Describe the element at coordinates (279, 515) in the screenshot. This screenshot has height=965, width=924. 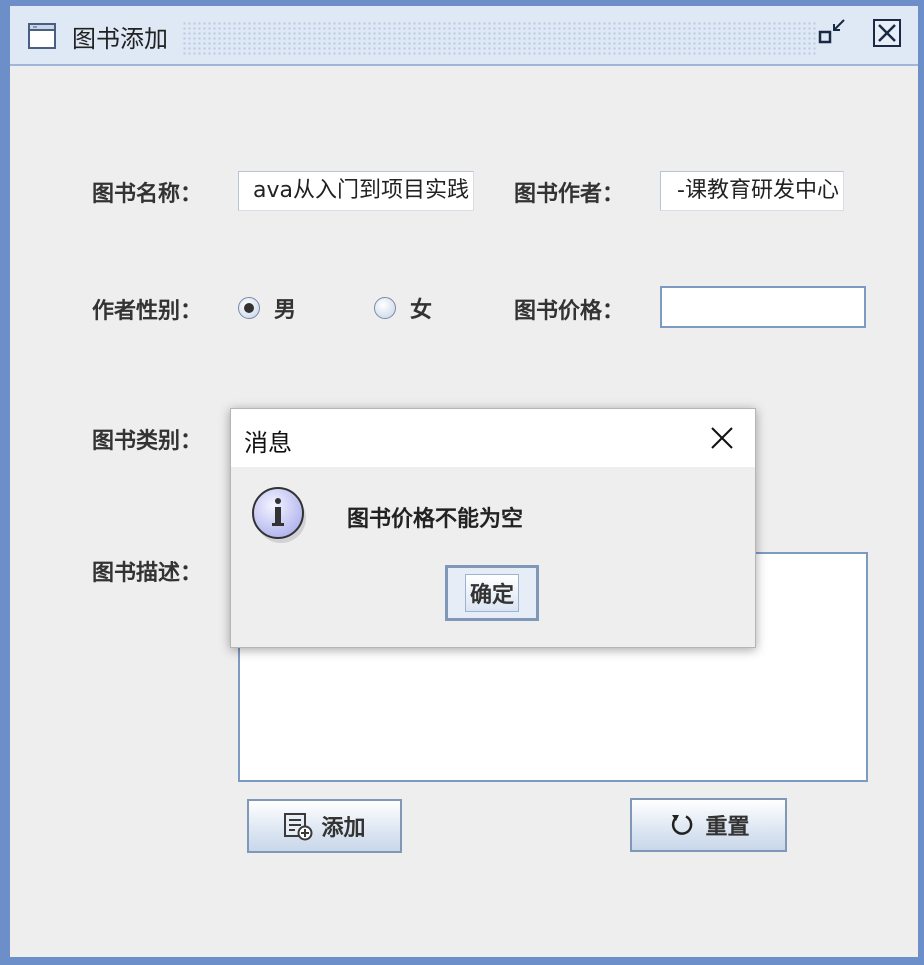
I see `info-icon` at that location.